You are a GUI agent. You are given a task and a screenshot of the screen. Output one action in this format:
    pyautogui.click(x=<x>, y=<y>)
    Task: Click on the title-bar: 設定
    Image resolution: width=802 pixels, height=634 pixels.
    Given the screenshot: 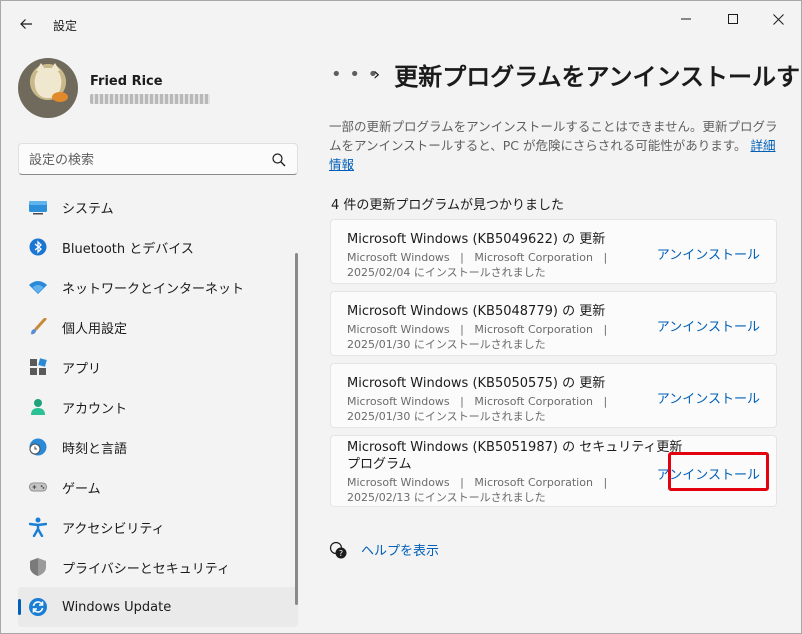 What is the action you would take?
    pyautogui.click(x=401, y=23)
    